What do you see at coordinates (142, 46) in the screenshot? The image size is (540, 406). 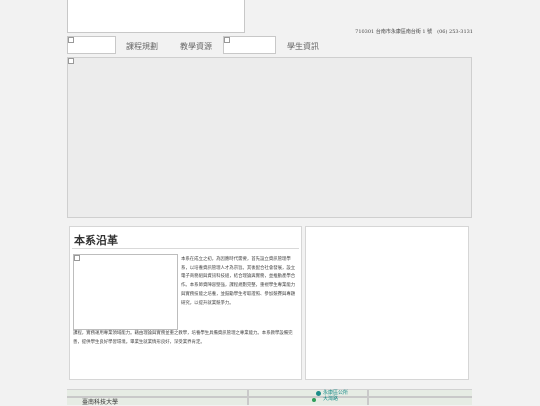 I see `nav-link-curriculum: 課程規劃` at bounding box center [142, 46].